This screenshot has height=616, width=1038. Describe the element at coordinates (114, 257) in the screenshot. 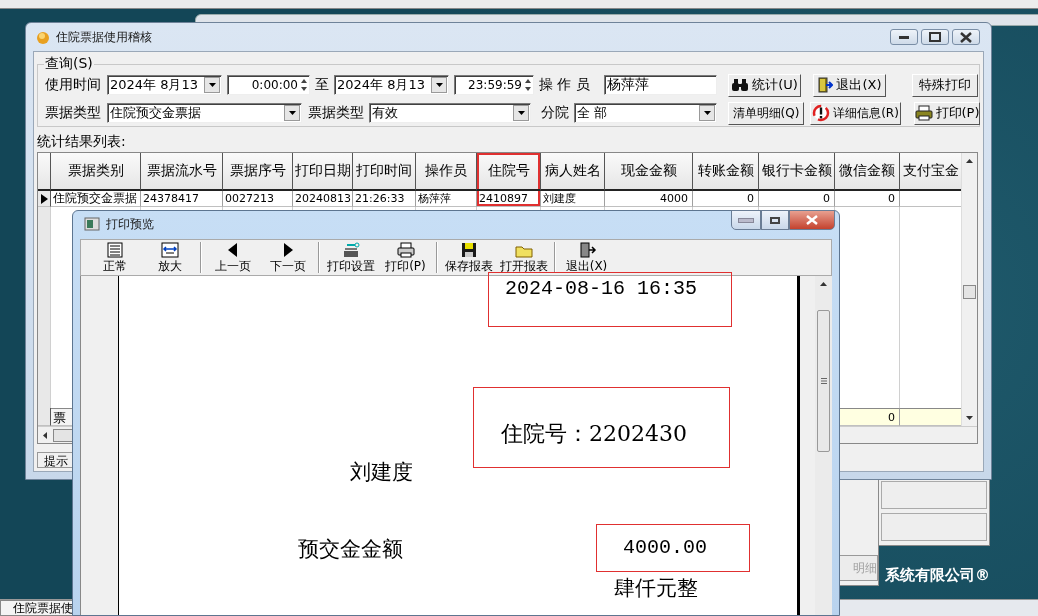

I see `toolbar-button: 正常` at that location.